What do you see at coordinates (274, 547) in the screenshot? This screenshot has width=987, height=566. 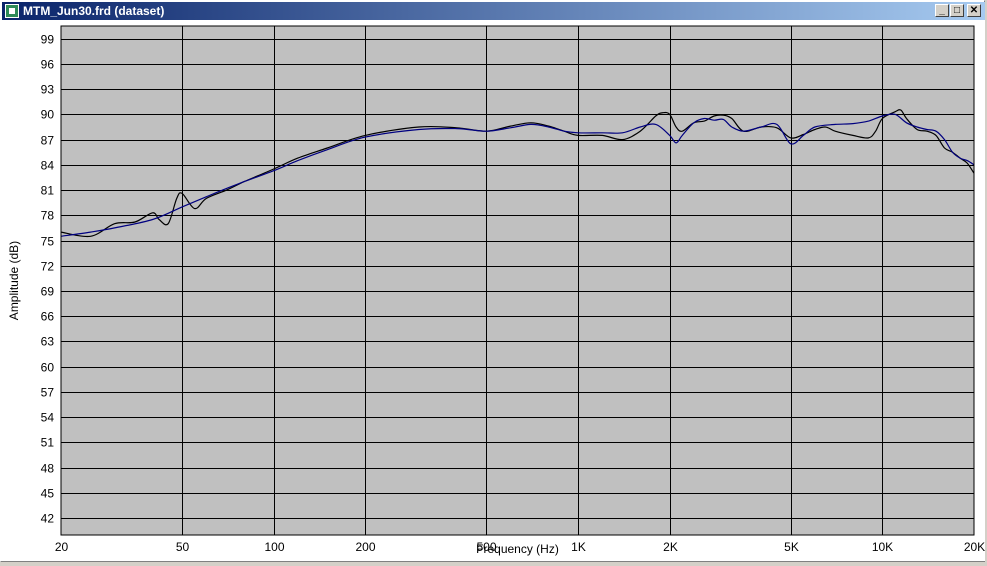 I see `x-tick-label: 100` at bounding box center [274, 547].